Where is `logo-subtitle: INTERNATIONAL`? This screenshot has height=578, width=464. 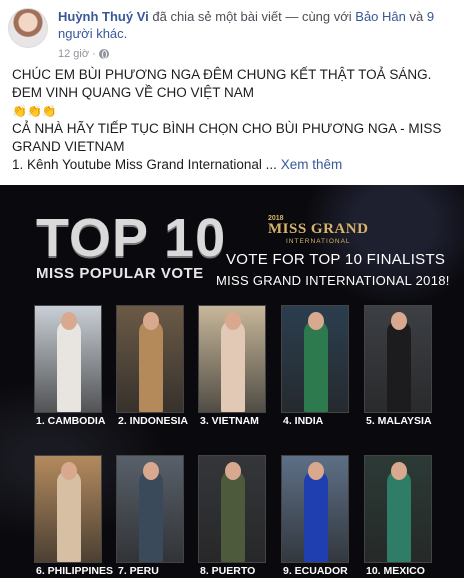 logo-subtitle: INTERNATIONAL is located at coordinates (318, 241).